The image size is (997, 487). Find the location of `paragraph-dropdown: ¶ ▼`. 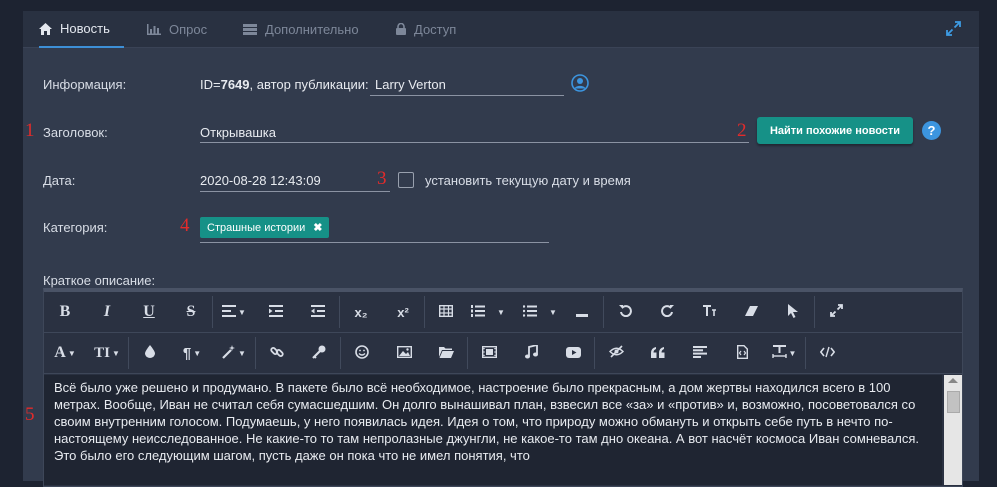

paragraph-dropdown: ¶ ▼ is located at coordinates (192, 353).